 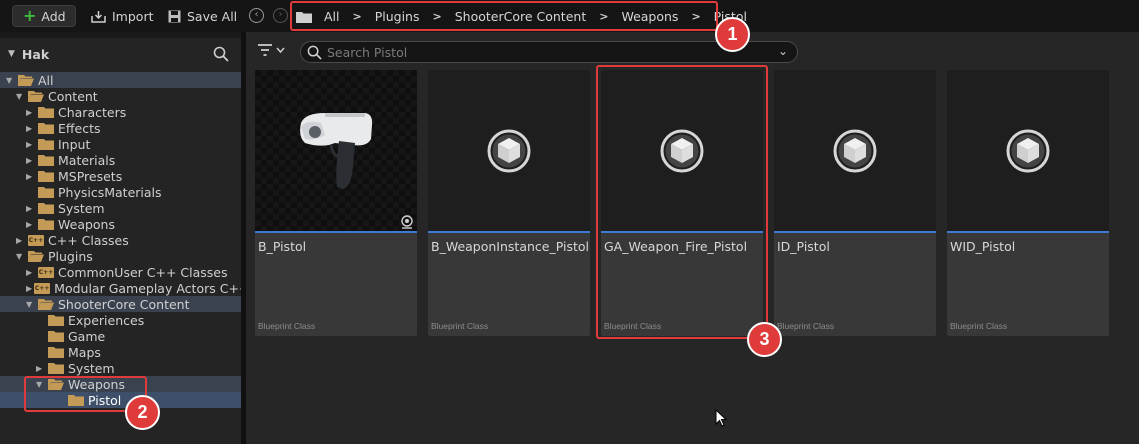 I want to click on save-all-button: Save All, so click(x=202, y=16).